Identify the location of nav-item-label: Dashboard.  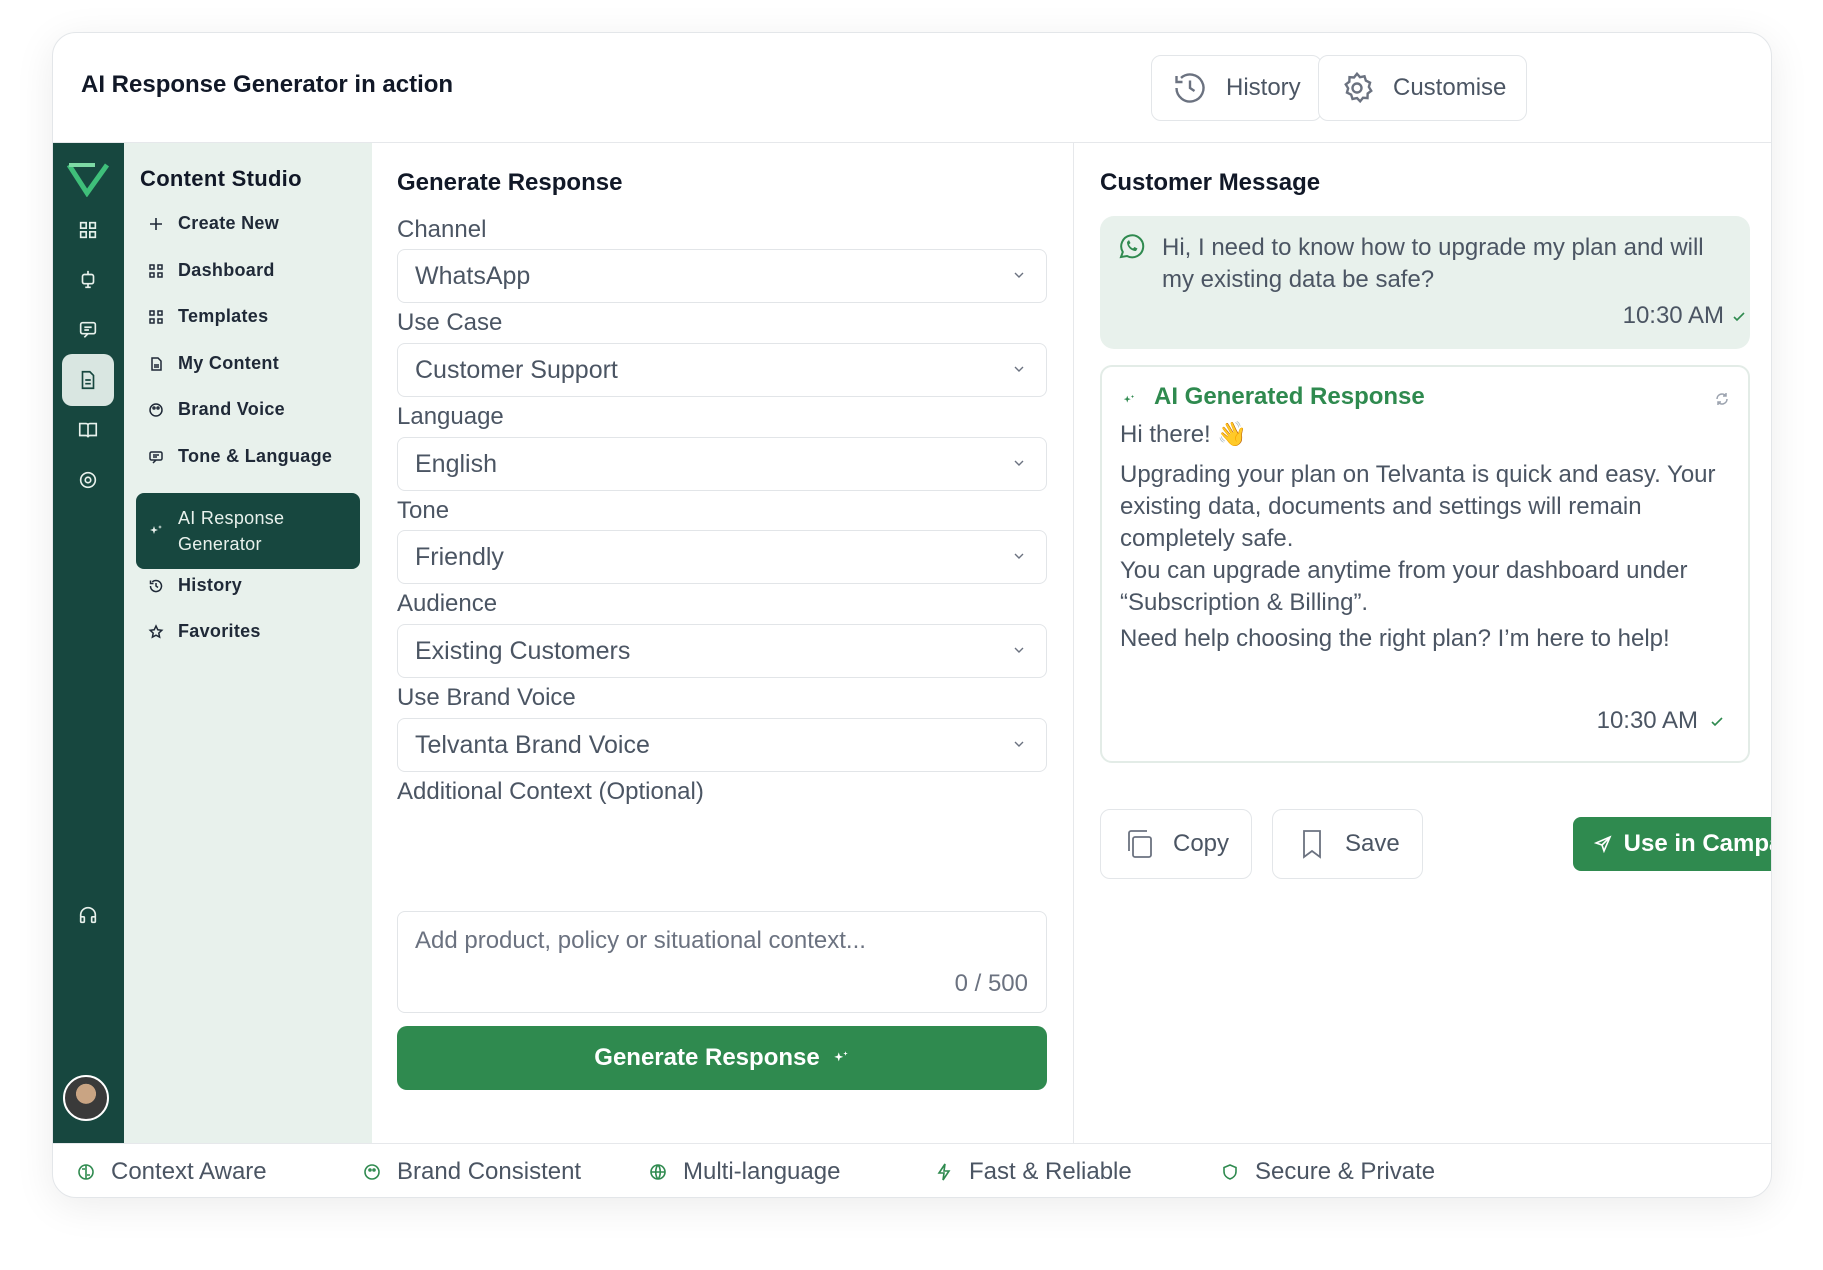
(226, 270).